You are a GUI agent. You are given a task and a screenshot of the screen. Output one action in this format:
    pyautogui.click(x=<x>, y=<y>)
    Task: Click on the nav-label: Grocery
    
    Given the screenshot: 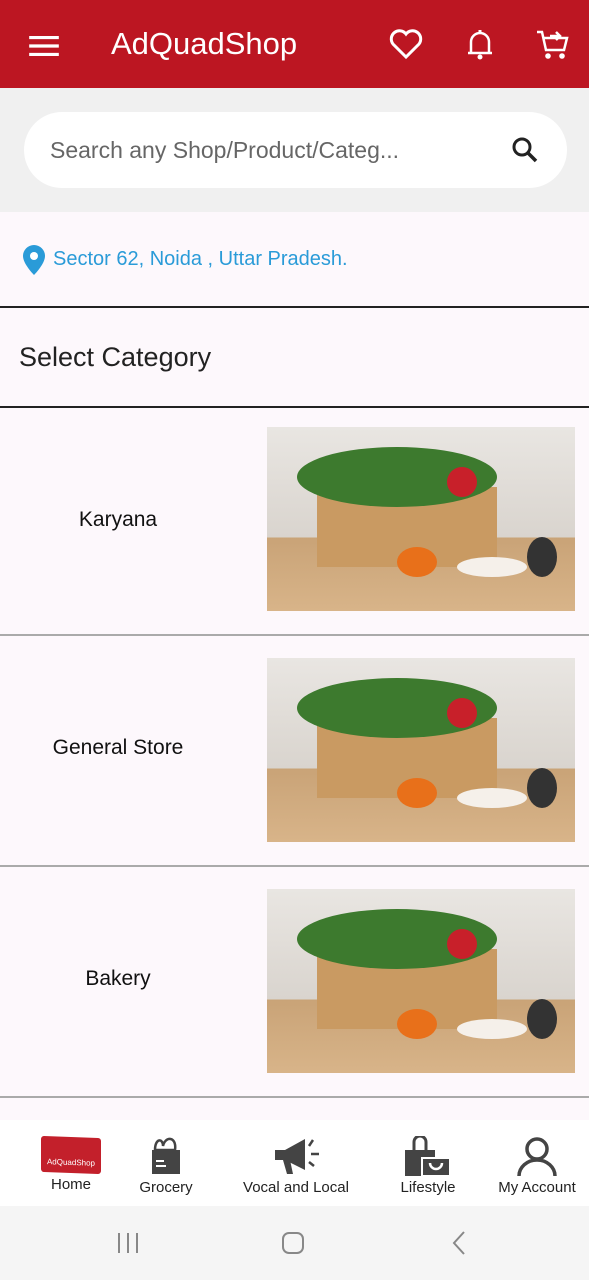 What is the action you would take?
    pyautogui.click(x=166, y=1187)
    